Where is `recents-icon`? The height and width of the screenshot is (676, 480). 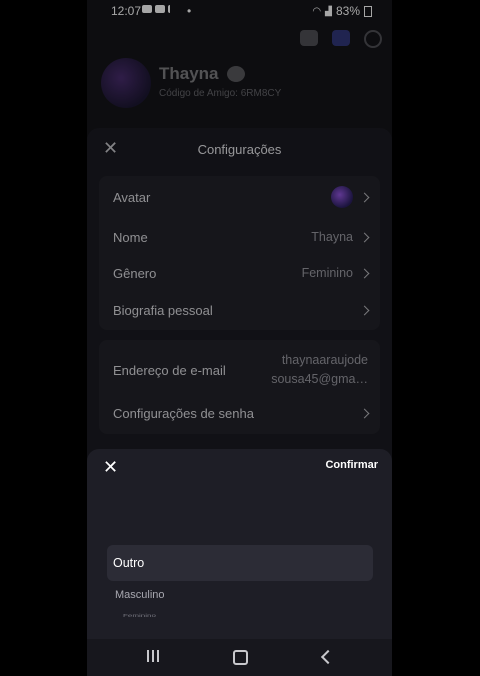 recents-icon is located at coordinates (153, 656).